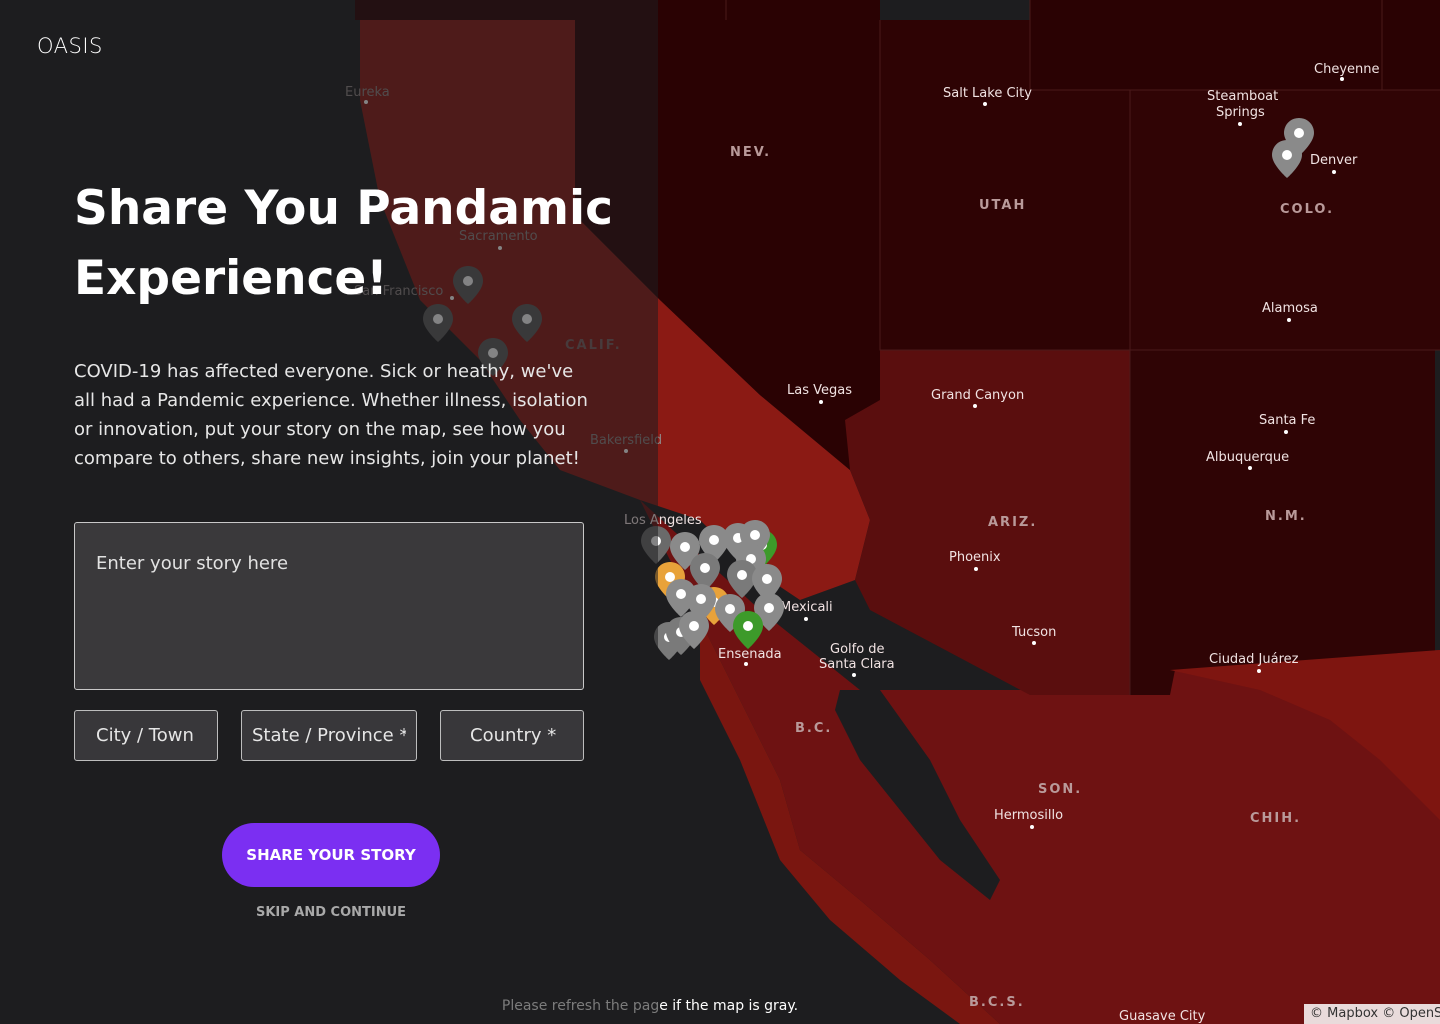  Describe the element at coordinates (1247, 457) in the screenshot. I see `city-label-albuquerque: Albuquerque` at that location.